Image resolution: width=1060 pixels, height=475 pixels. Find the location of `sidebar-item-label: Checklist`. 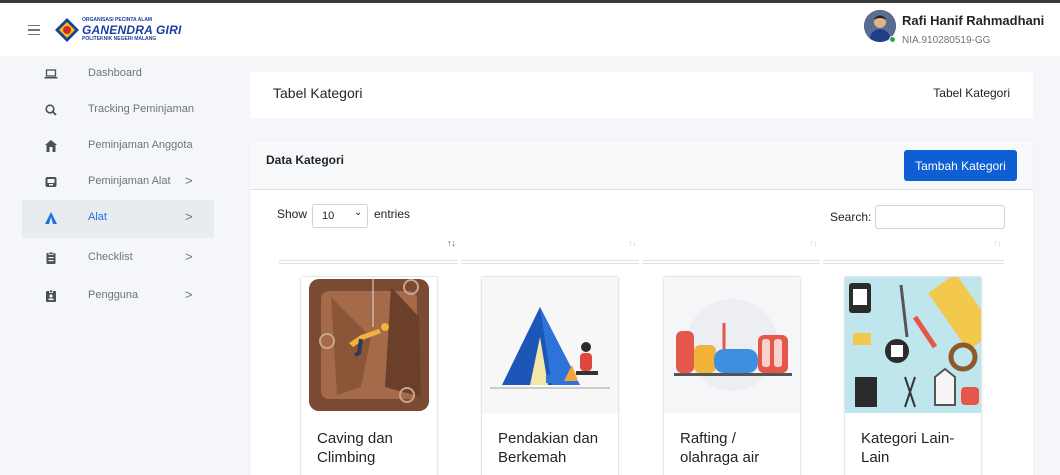

sidebar-item-label: Checklist is located at coordinates (110, 257).